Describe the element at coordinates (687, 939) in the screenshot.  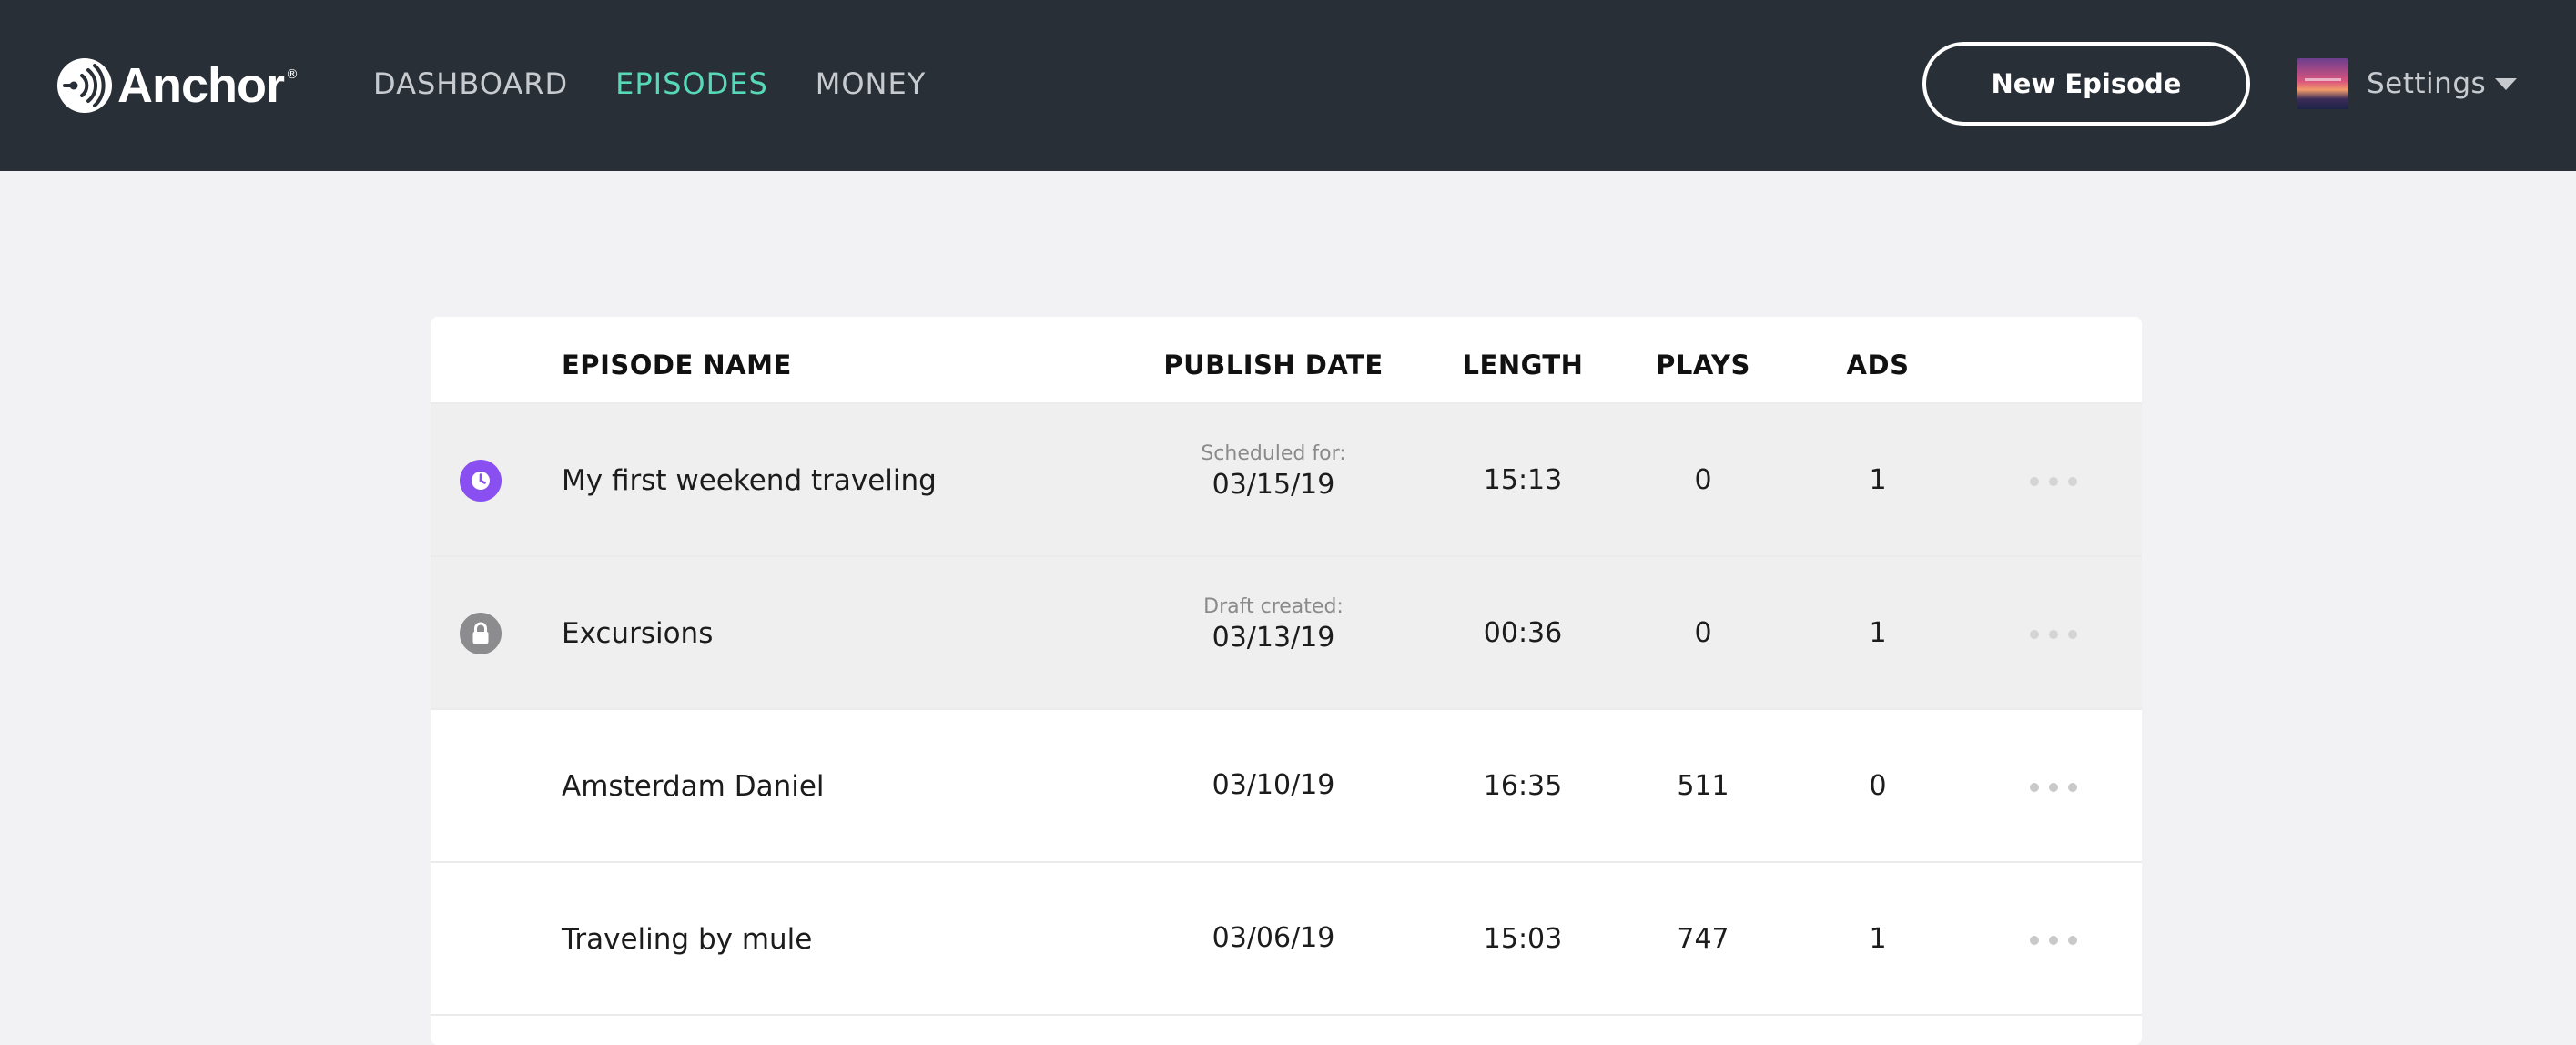
I see `episode-name: Traveling by mule` at that location.